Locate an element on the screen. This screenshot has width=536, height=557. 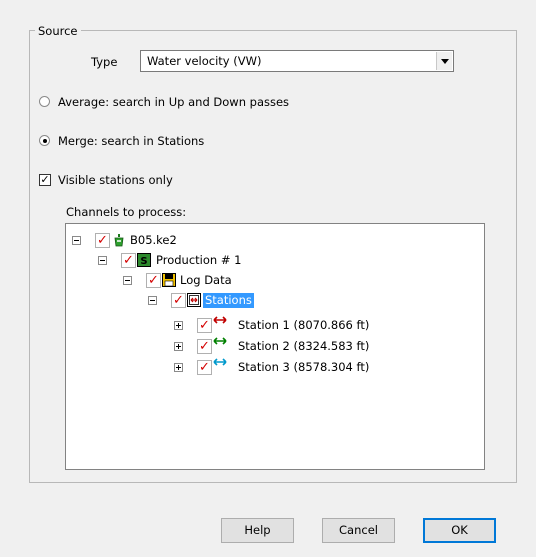
help-button: Help is located at coordinates (257, 530).